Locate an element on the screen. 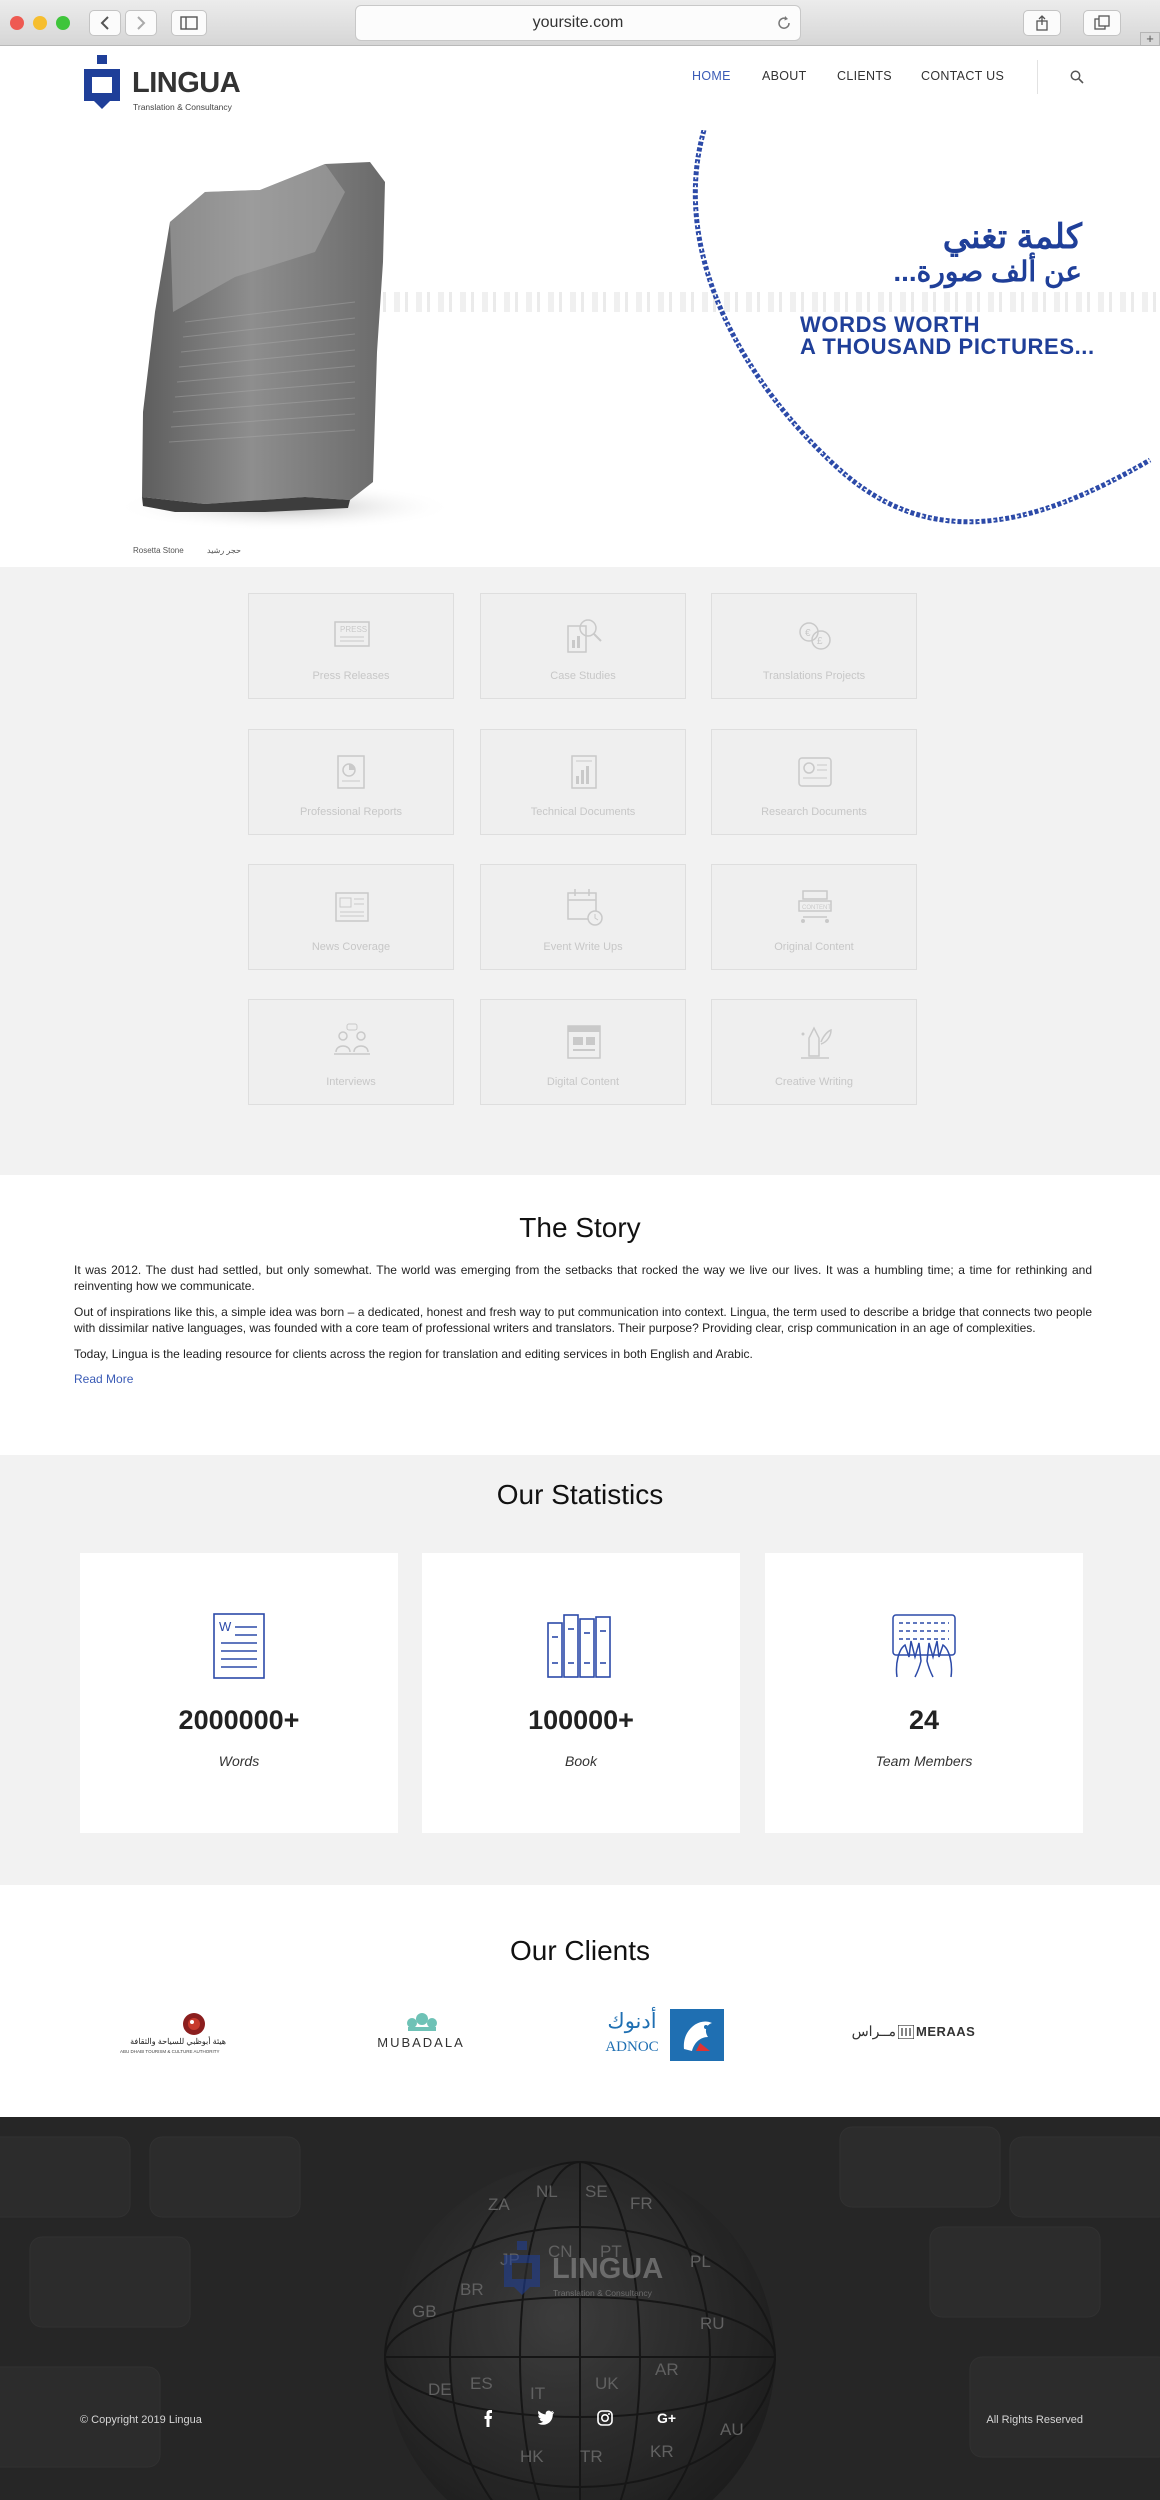 The image size is (1160, 2500). back-button is located at coordinates (105, 23).